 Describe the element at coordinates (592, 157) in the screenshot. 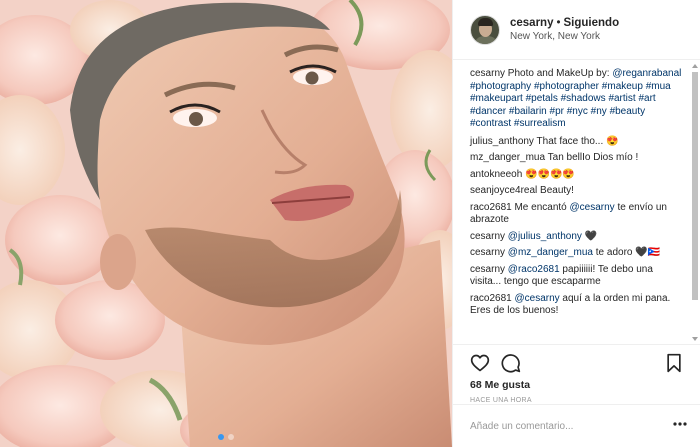

I see `comment-text: Tan bellIo Dios mío !` at that location.